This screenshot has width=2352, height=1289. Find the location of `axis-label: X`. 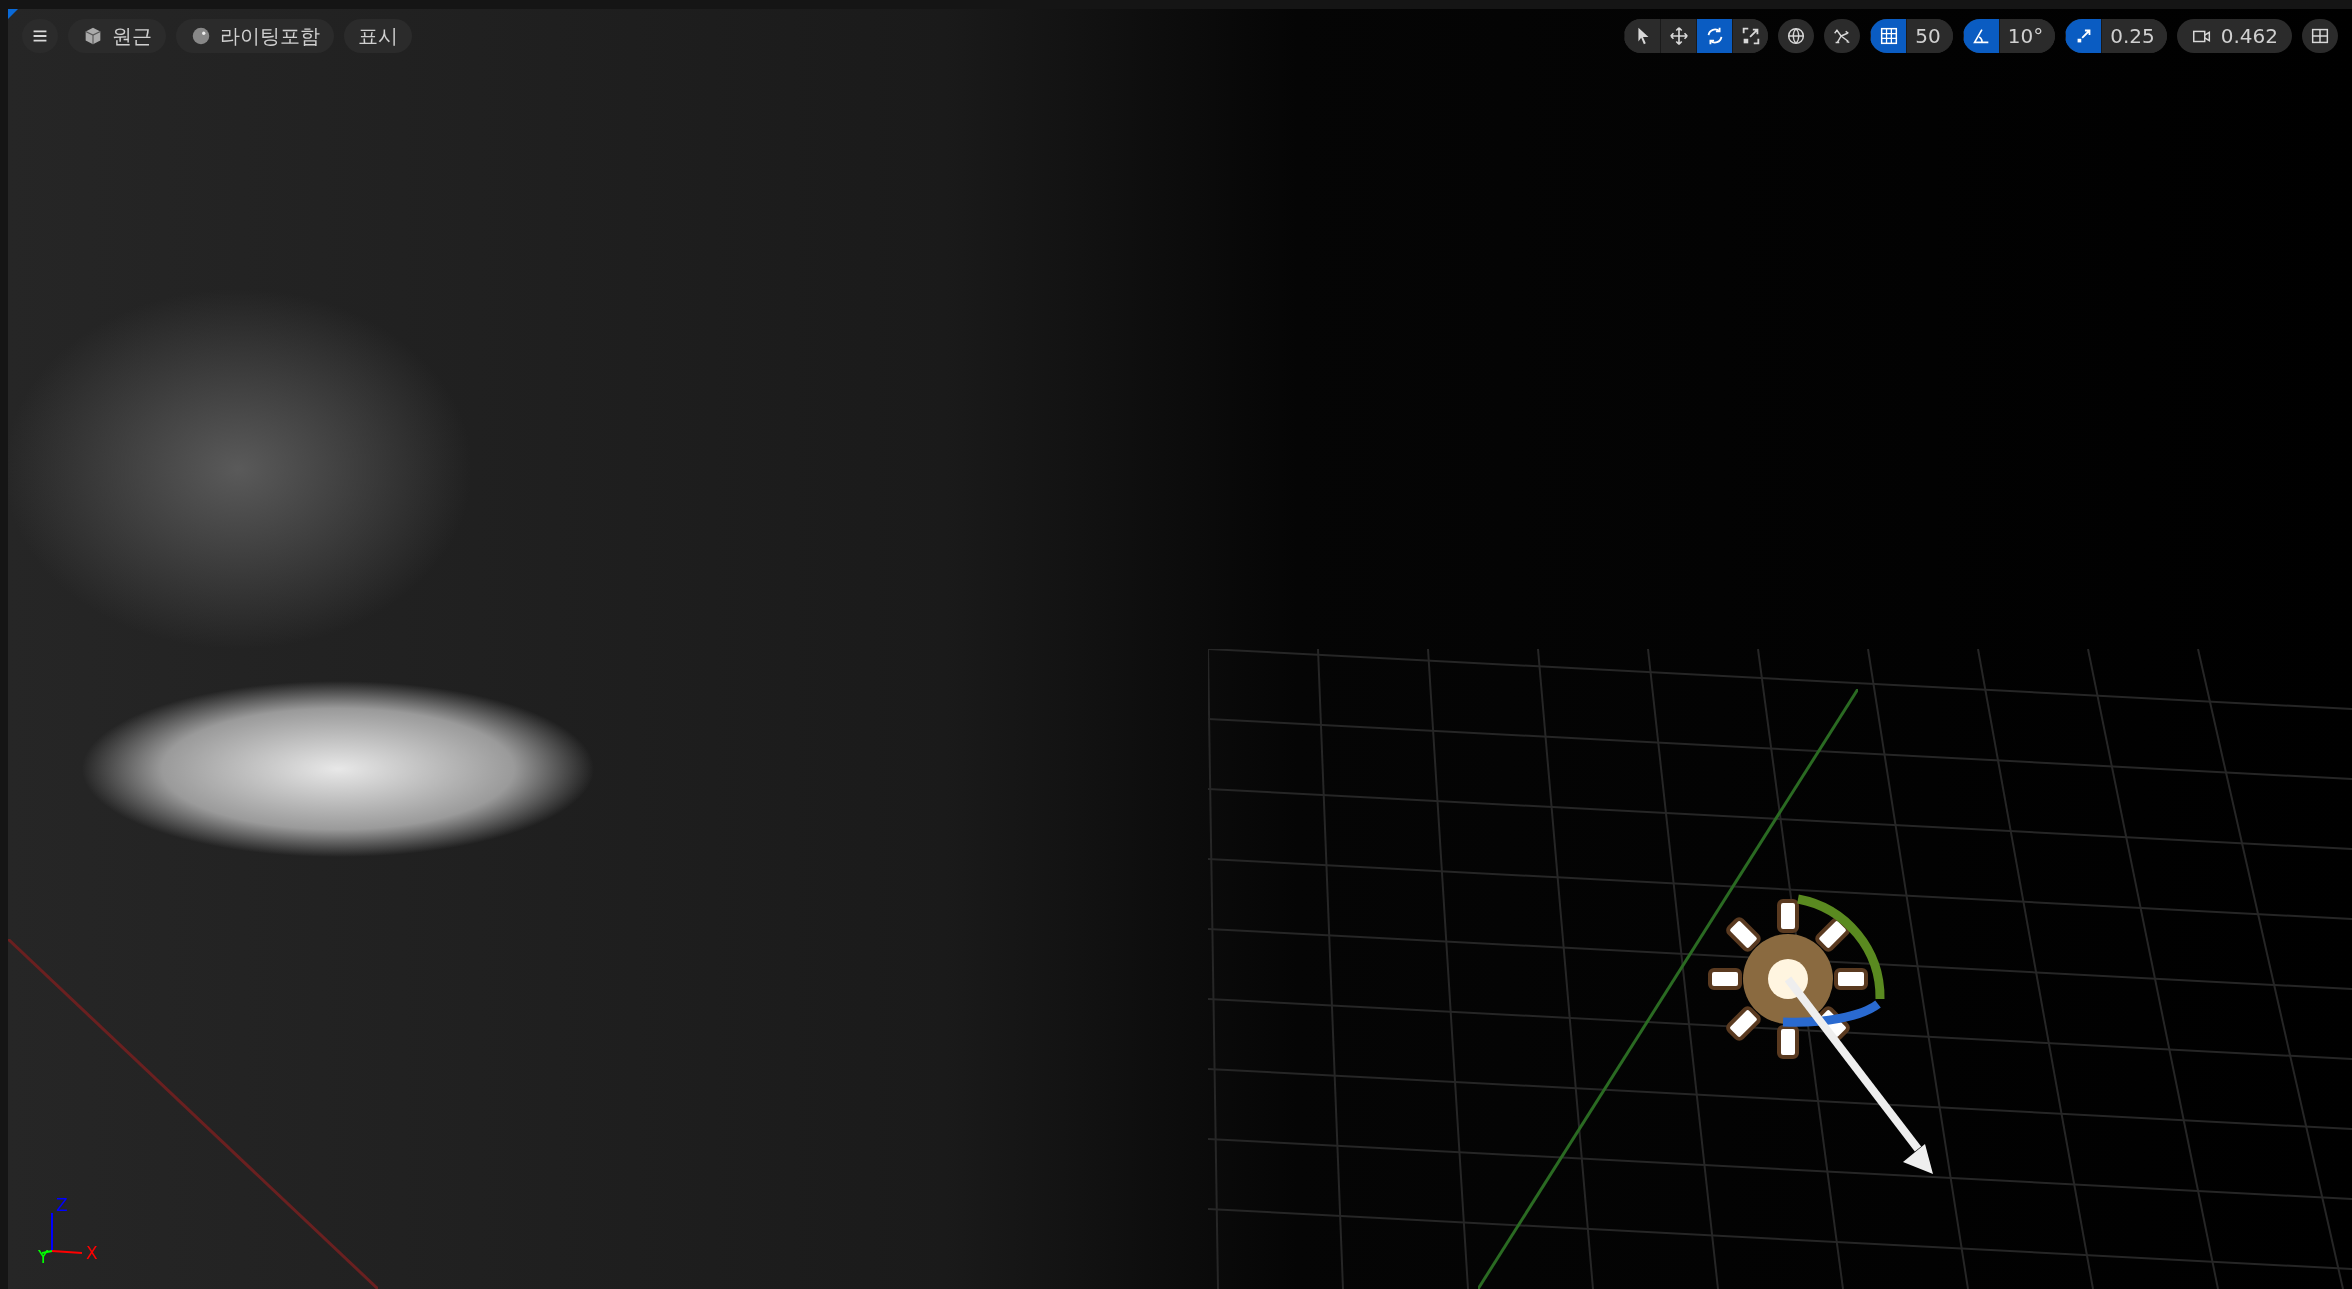

axis-label: X is located at coordinates (92, 1253).